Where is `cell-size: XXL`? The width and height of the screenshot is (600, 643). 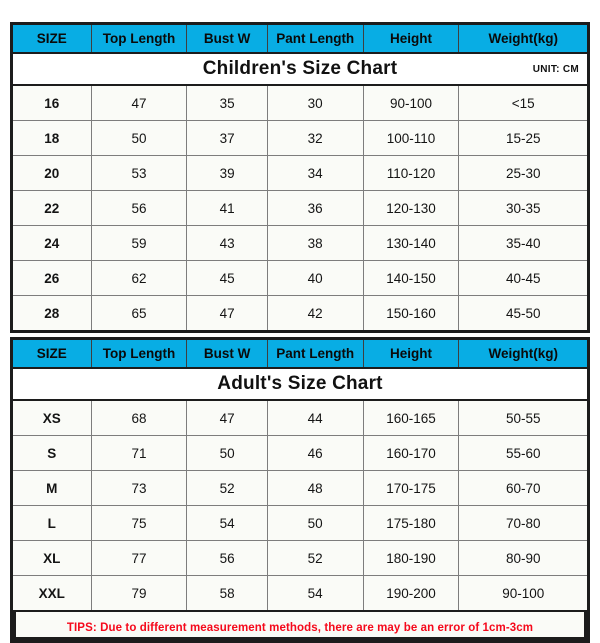 cell-size: XXL is located at coordinates (52, 592).